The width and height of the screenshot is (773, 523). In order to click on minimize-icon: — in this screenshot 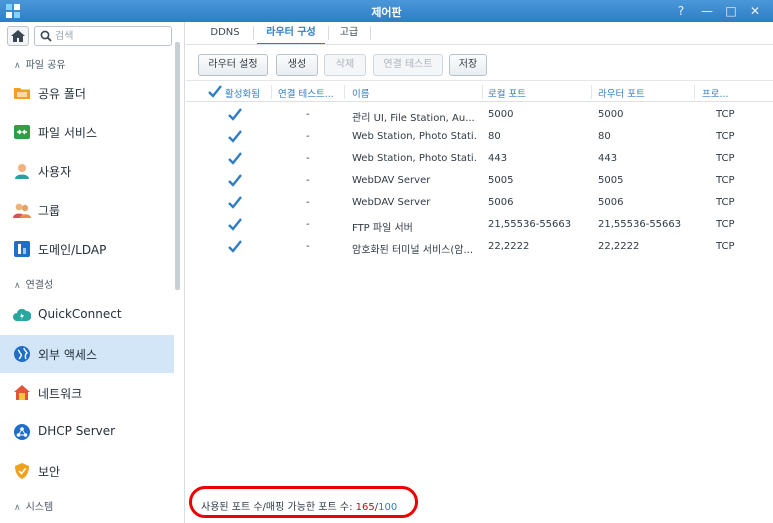, I will do `click(707, 11)`.